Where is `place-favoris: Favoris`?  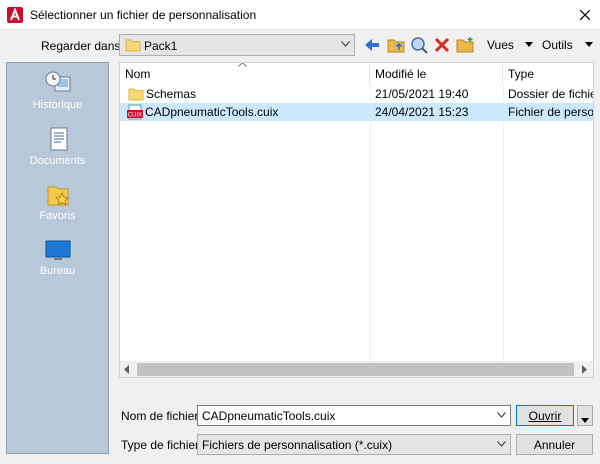
place-favoris: Favoris is located at coordinates (57, 201).